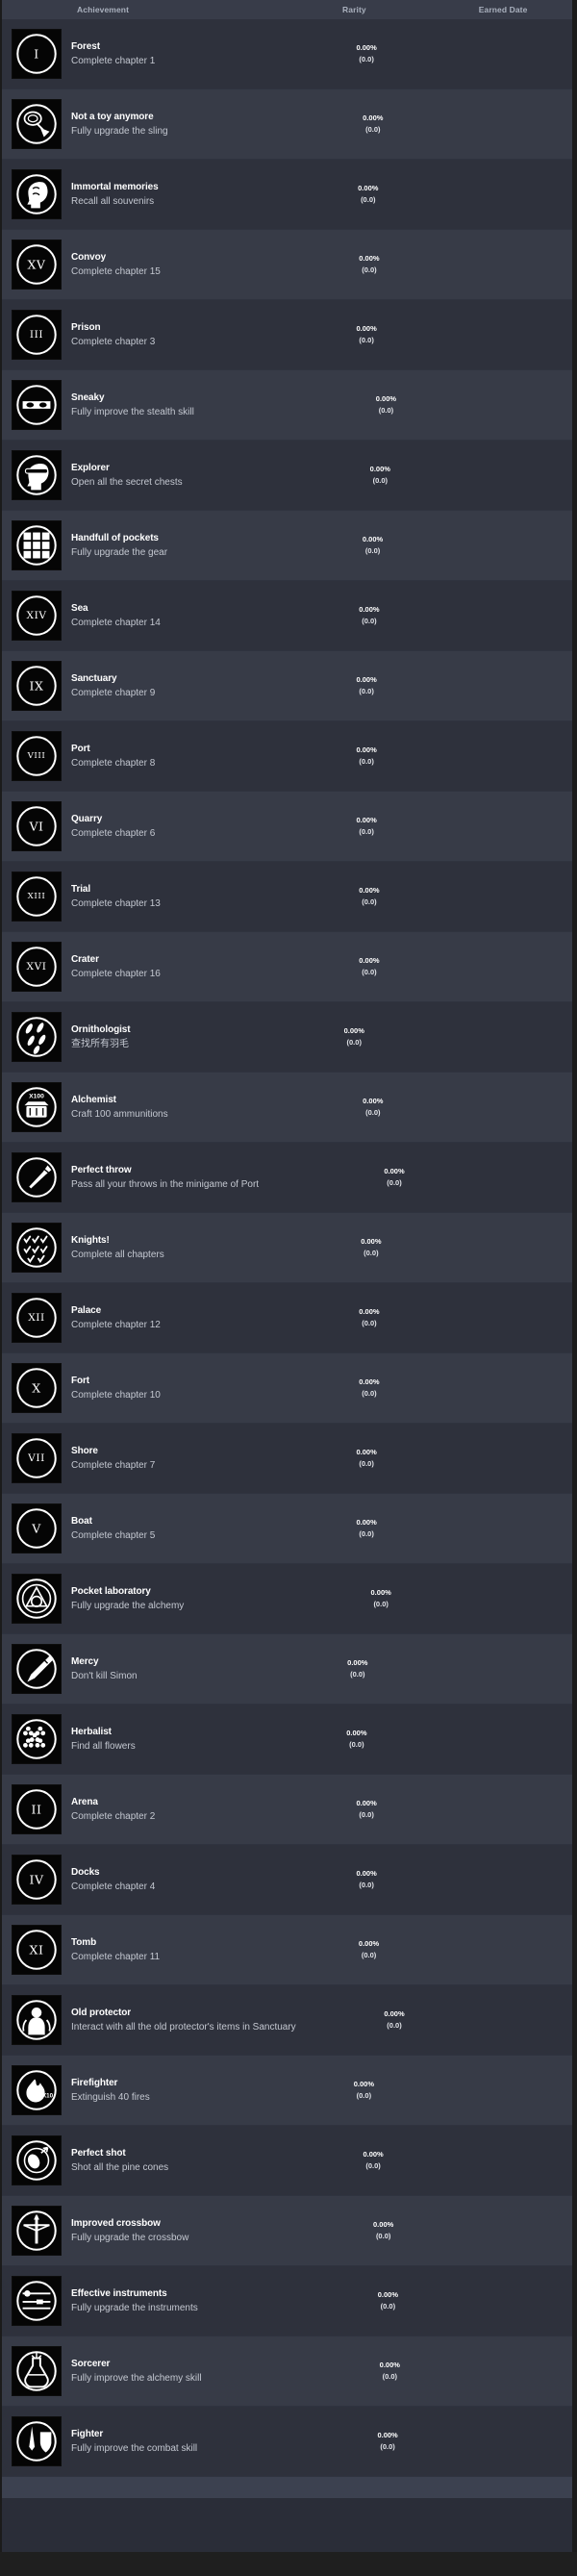 The height and width of the screenshot is (2576, 577). I want to click on achievement-row: II Arena Complete chapter 2 0.00% (0.0), so click(287, 1810).